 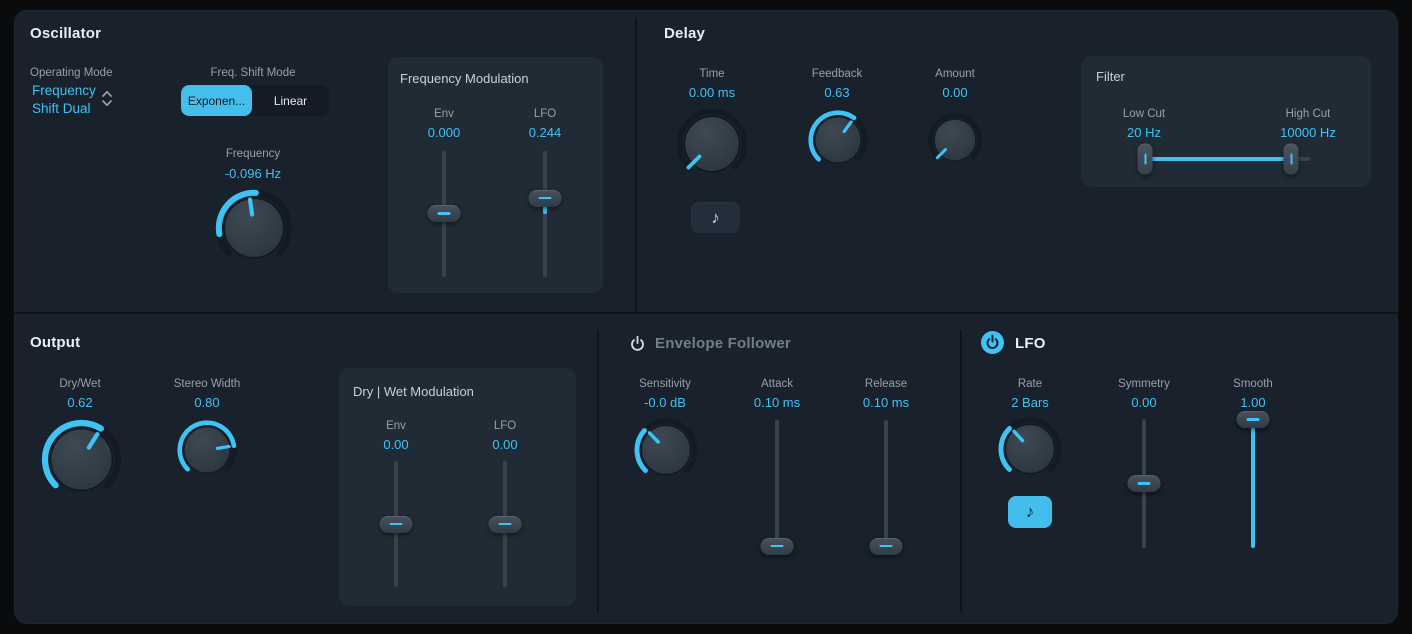 What do you see at coordinates (886, 402) in the screenshot?
I see `release-value: 0.10 ms` at bounding box center [886, 402].